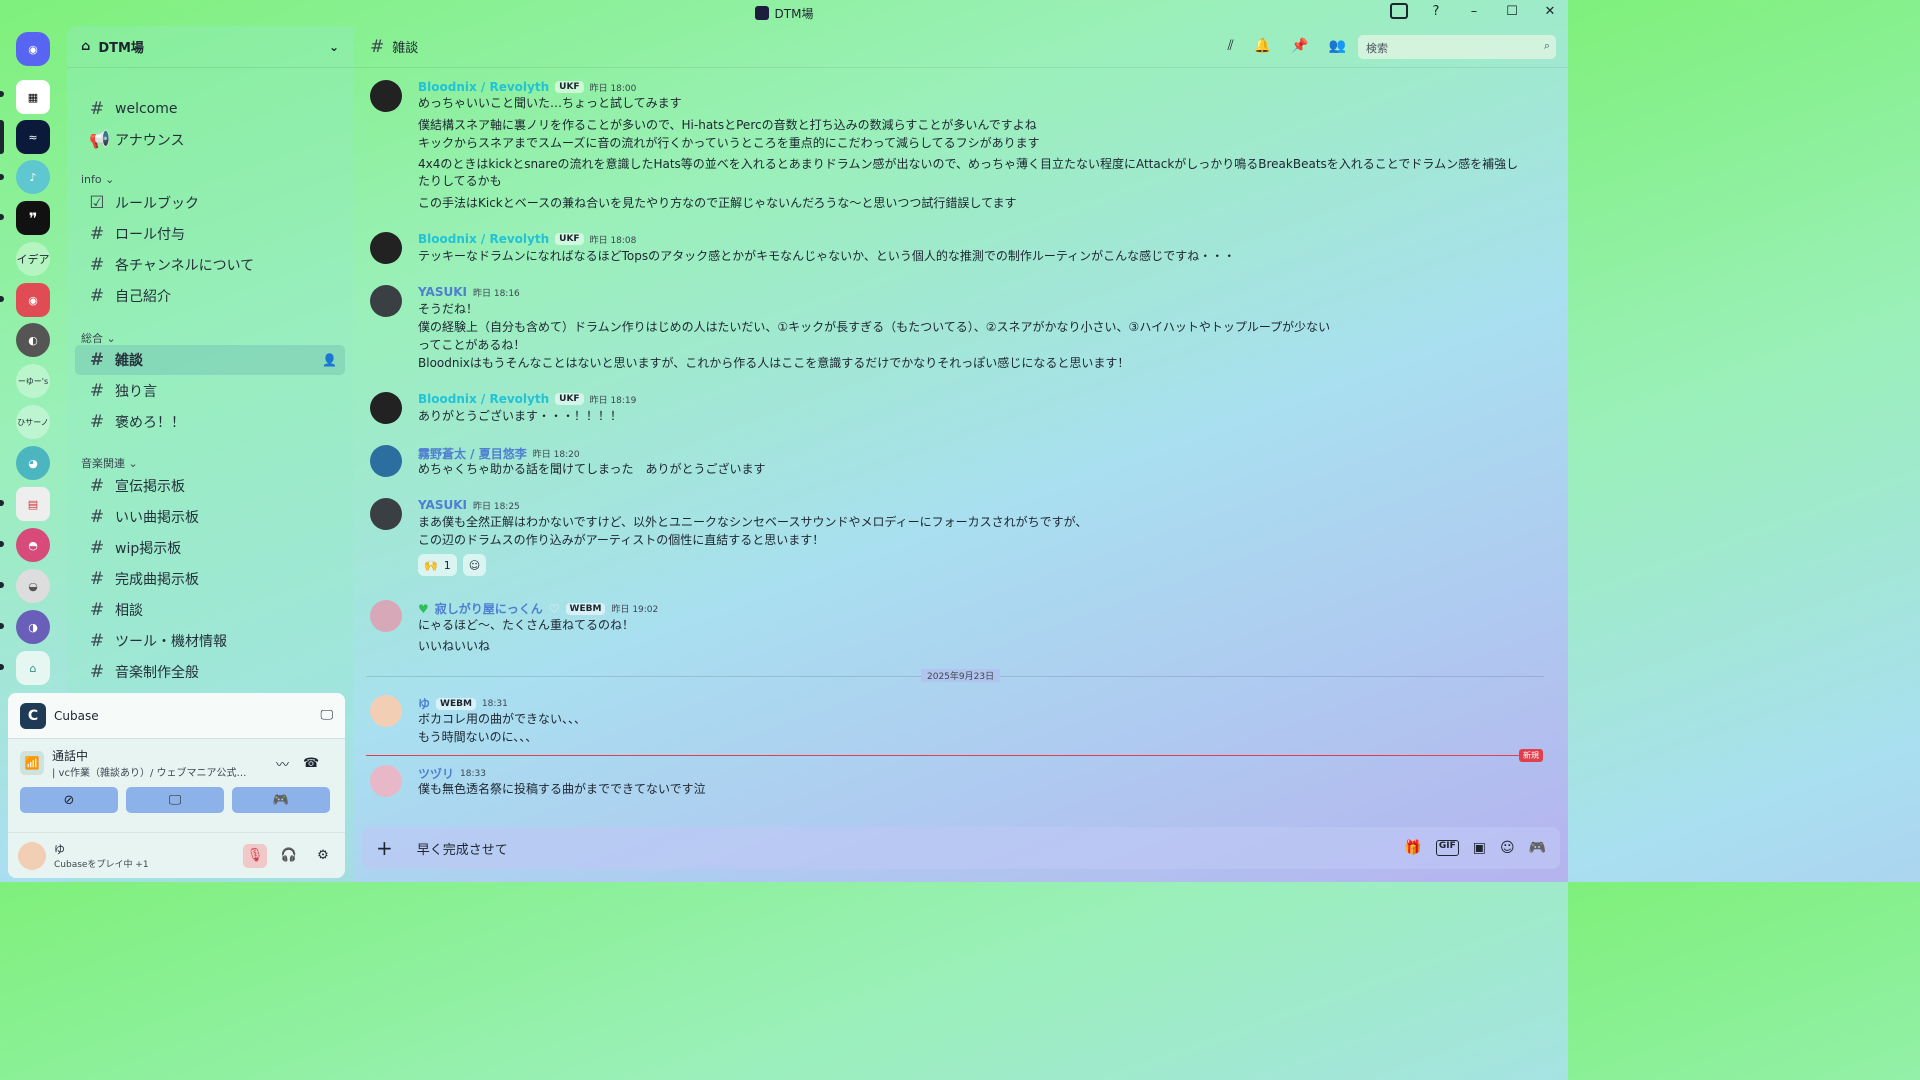  Describe the element at coordinates (210, 203) in the screenshot. I see `channel-rulebook: ☑ ルールブック` at that location.